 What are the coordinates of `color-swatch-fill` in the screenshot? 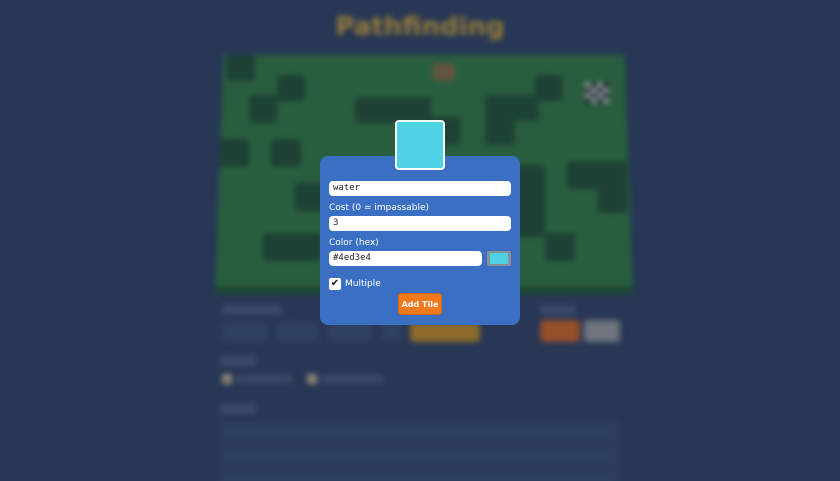 It's located at (499, 258).